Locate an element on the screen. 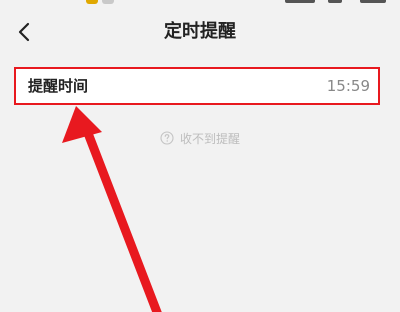  cannot-receive-reminder-link: 收不到提醒 is located at coordinates (200, 138).